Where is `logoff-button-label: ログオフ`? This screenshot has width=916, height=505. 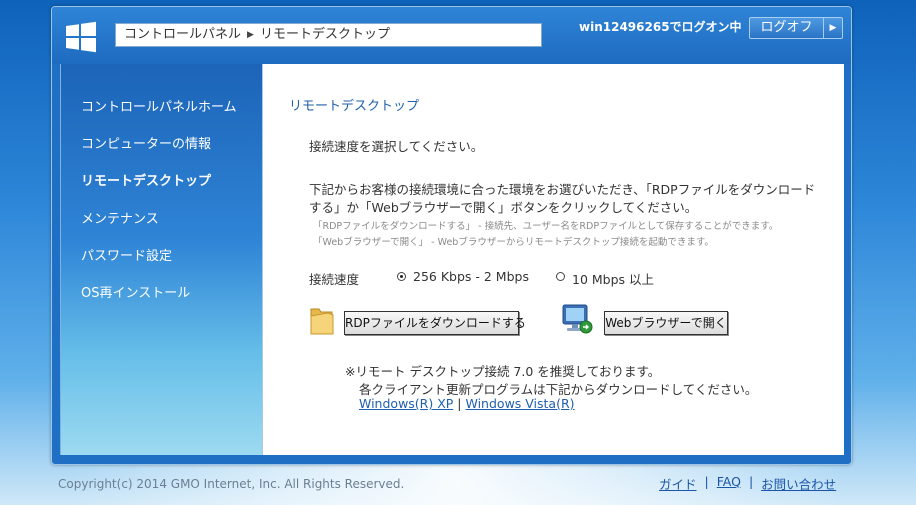 logoff-button-label: ログオフ is located at coordinates (786, 27).